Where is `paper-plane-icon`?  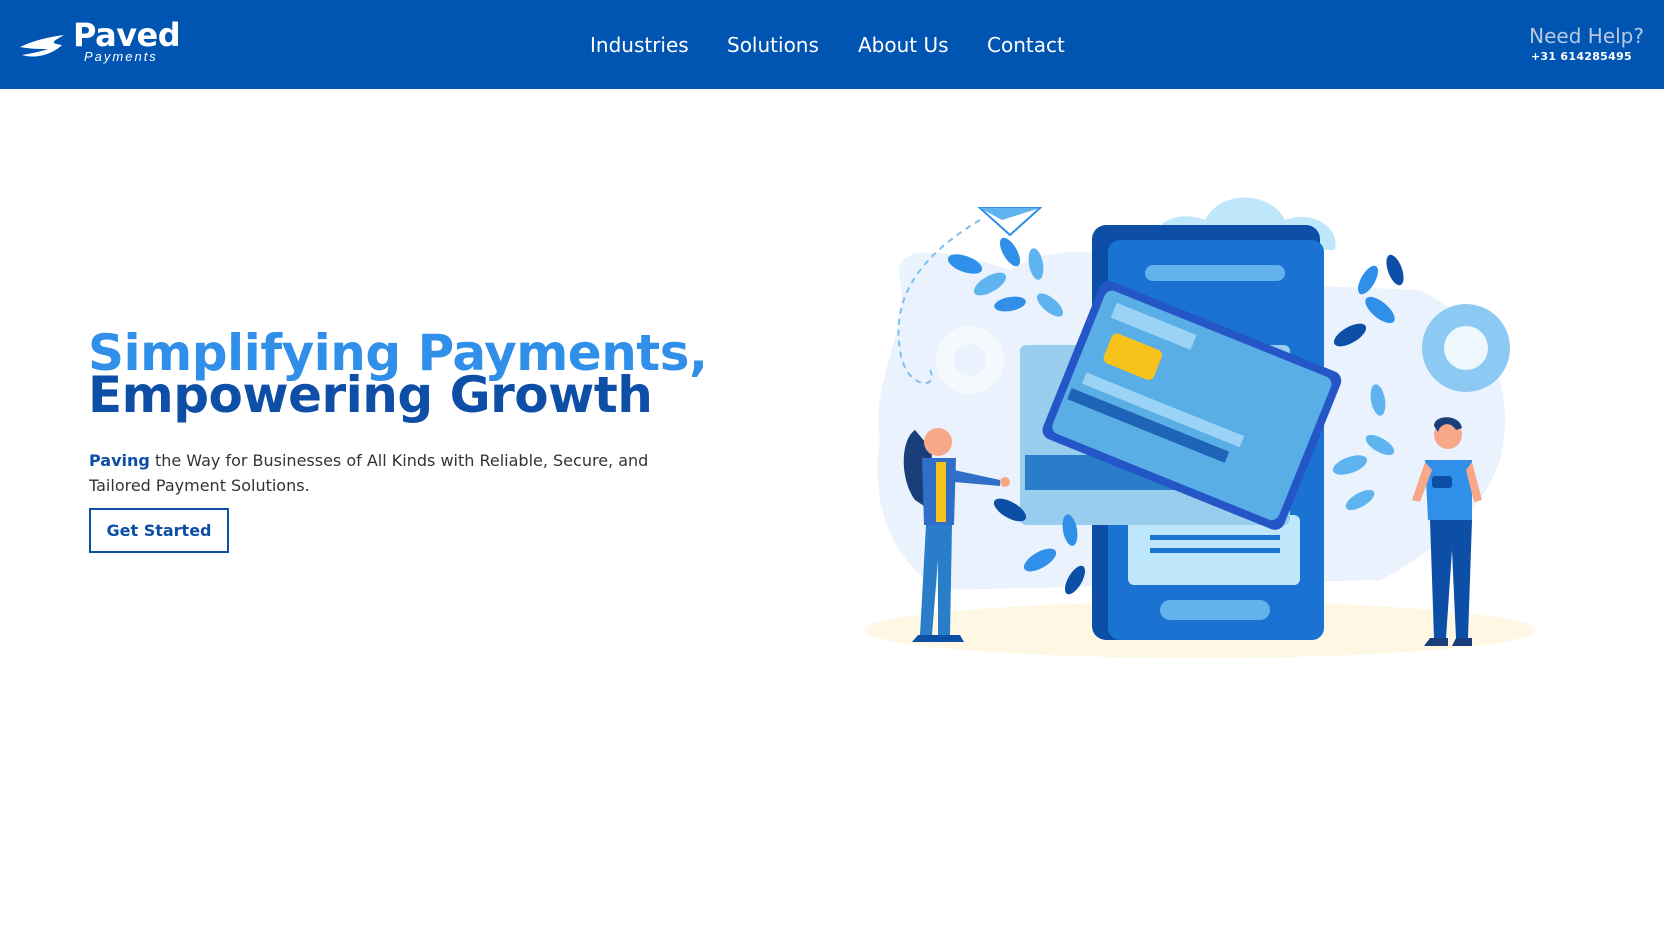 paper-plane-icon is located at coordinates (1010, 222).